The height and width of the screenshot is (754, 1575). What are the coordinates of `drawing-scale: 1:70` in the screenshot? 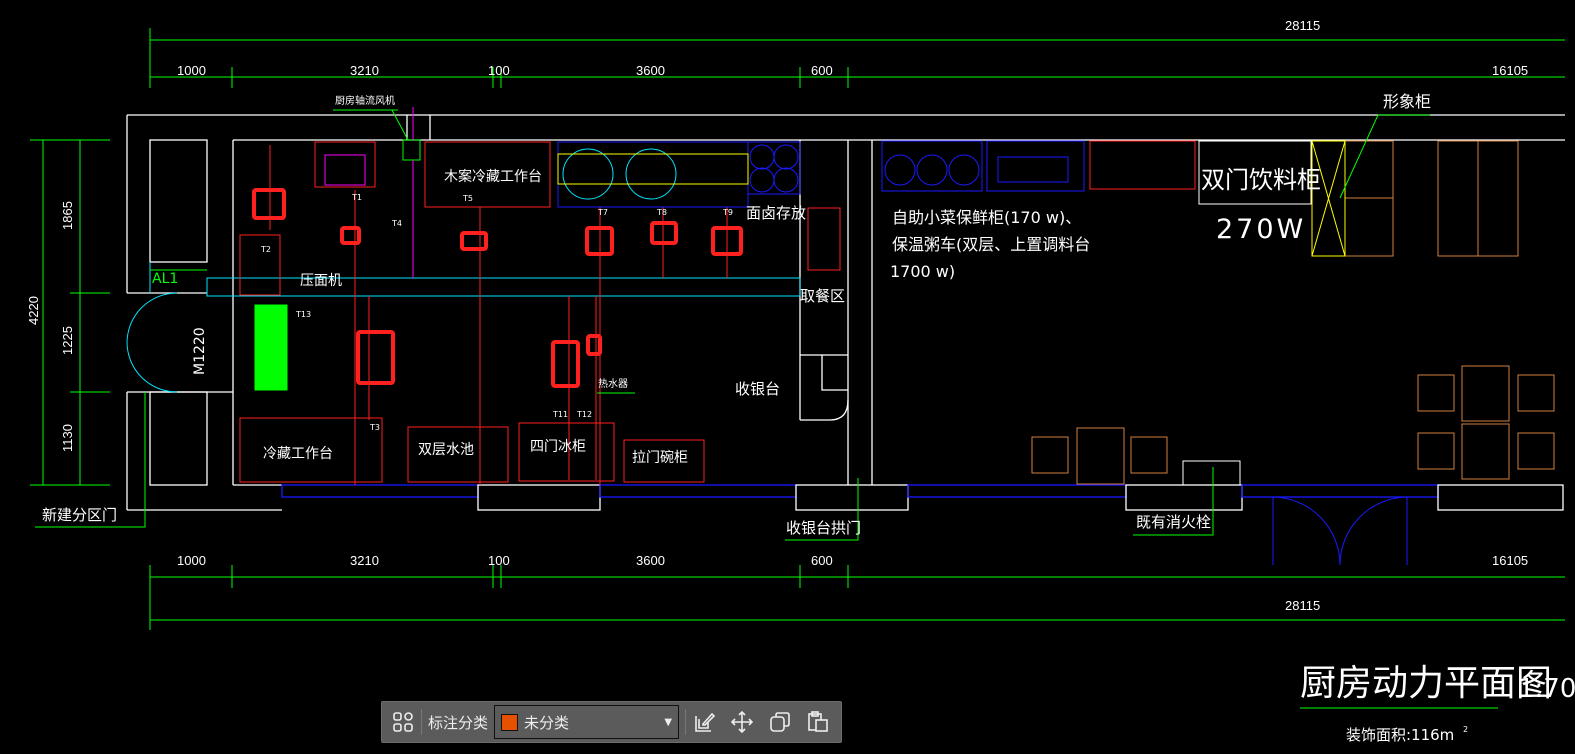 It's located at (1546, 689).